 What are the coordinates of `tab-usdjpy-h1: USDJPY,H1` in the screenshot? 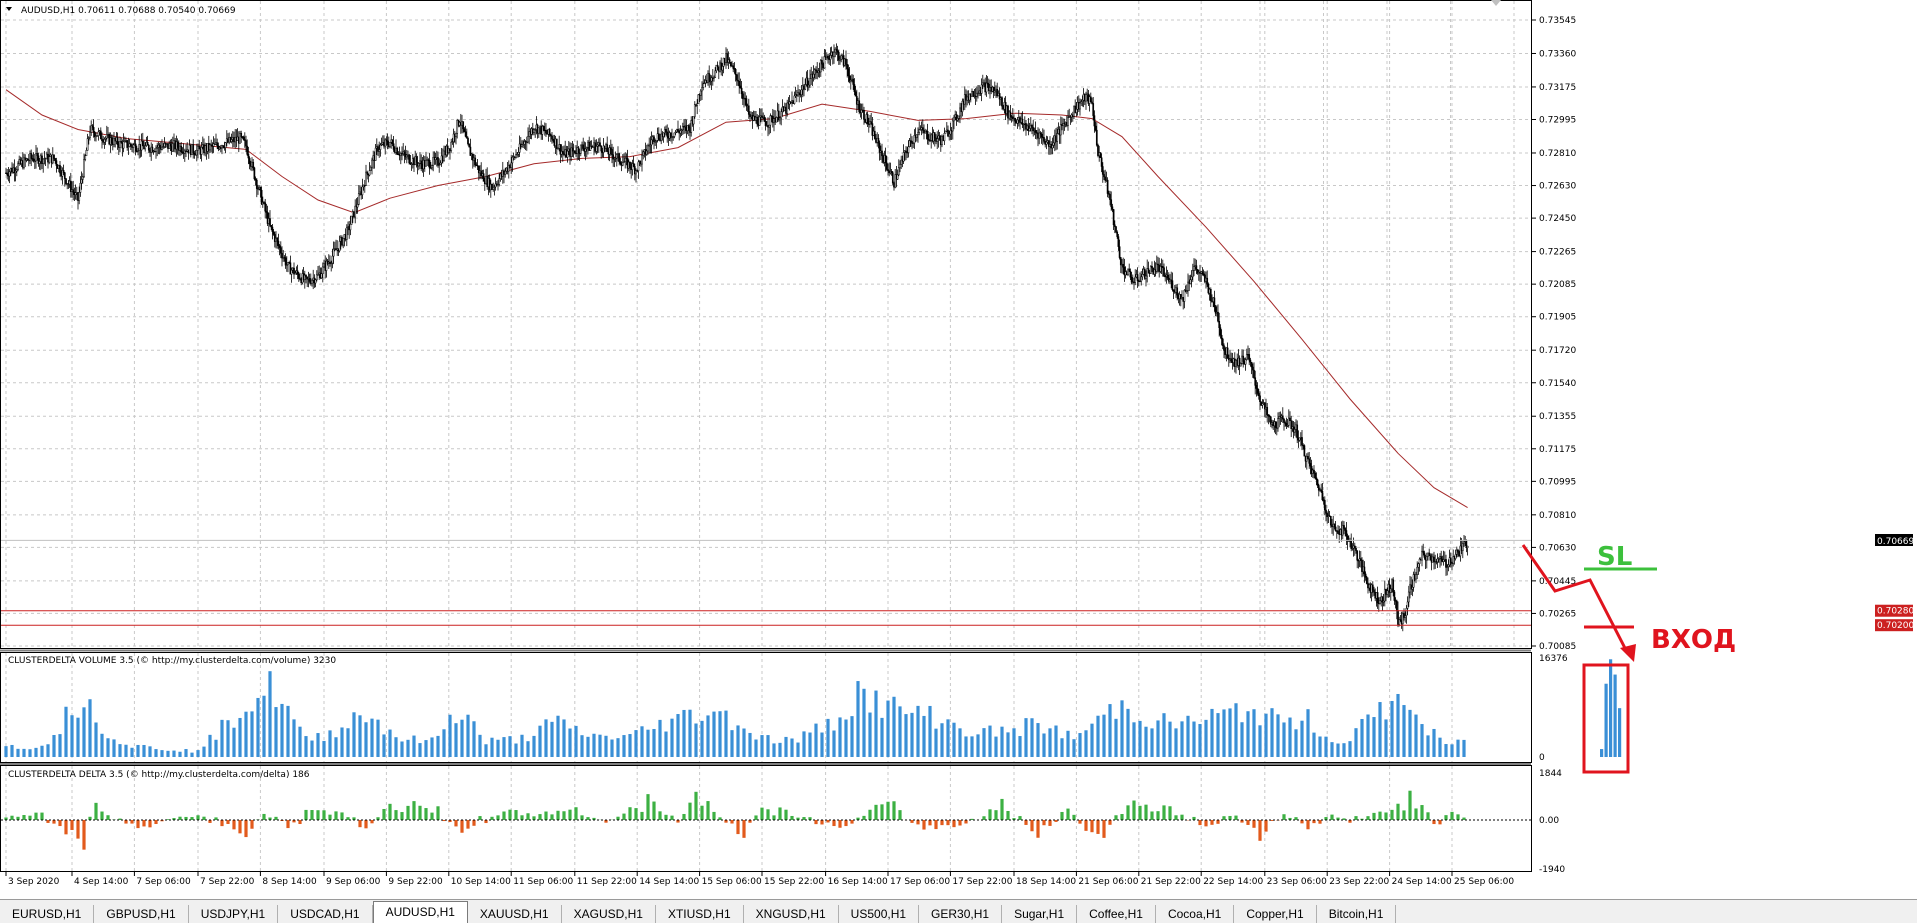 It's located at (233, 914).